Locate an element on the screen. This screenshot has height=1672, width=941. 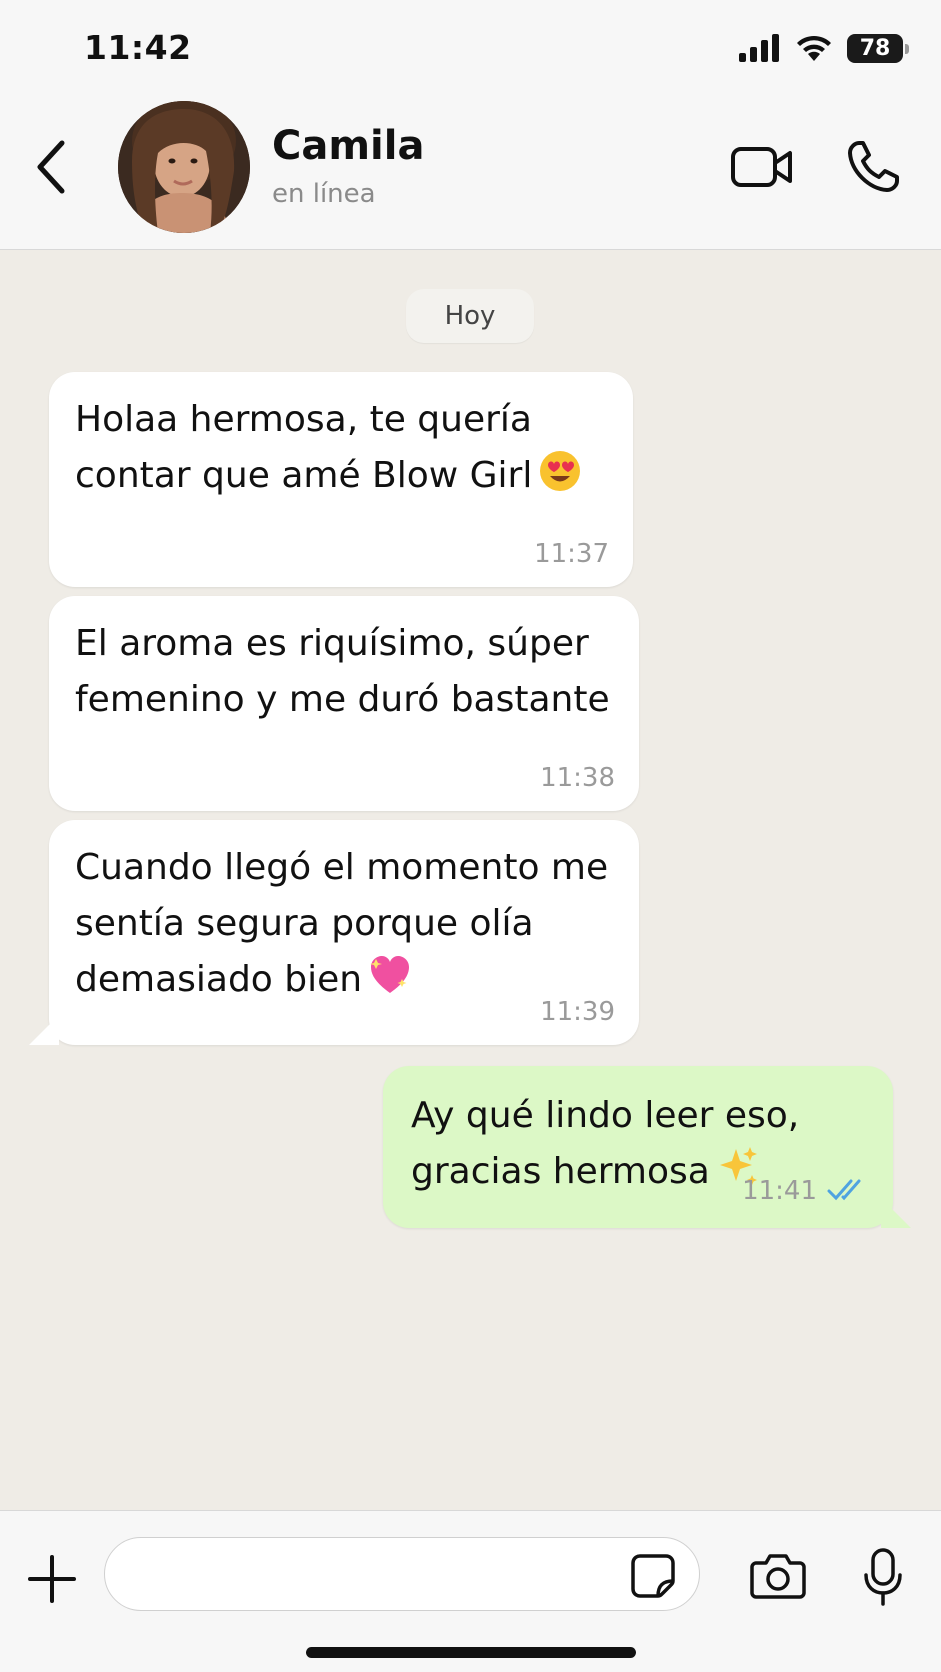
message-input is located at coordinates (402, 1574).